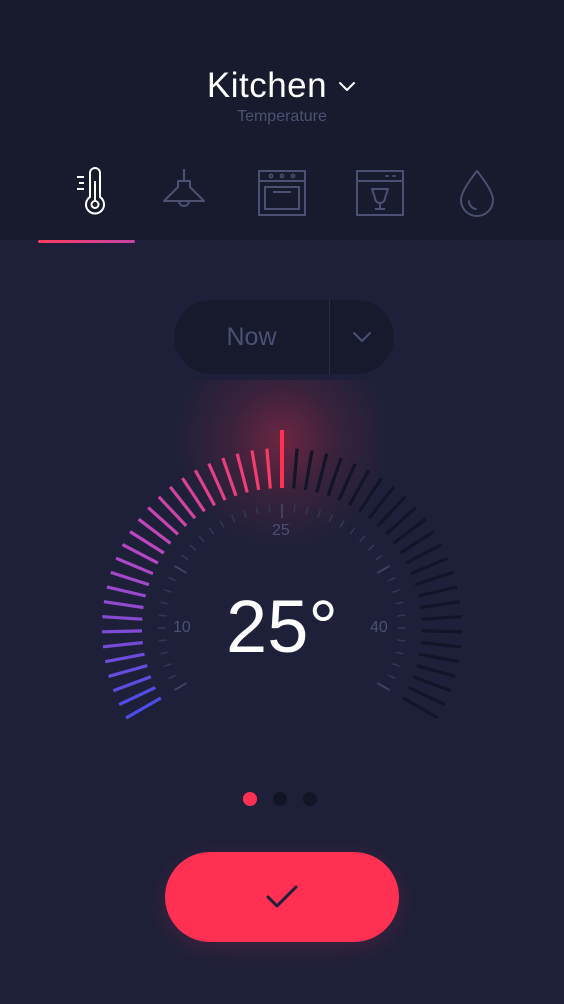  I want to click on dishwasher-icon, so click(380, 193).